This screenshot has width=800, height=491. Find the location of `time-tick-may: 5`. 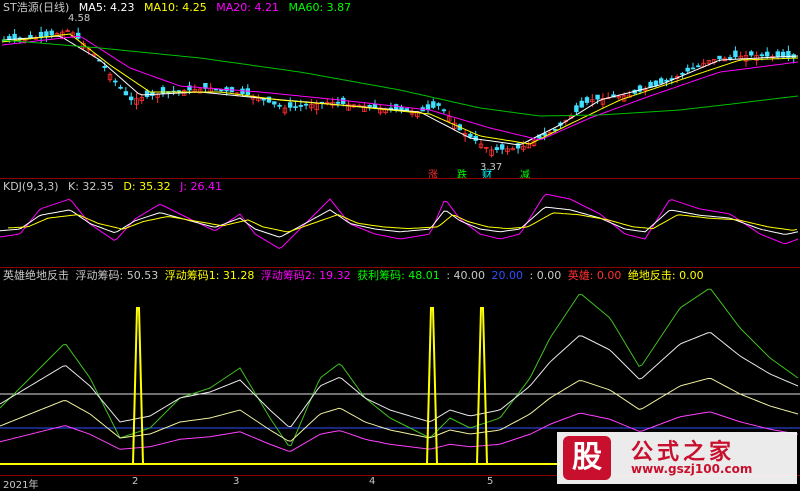

time-tick-may: 5 is located at coordinates (490, 481).